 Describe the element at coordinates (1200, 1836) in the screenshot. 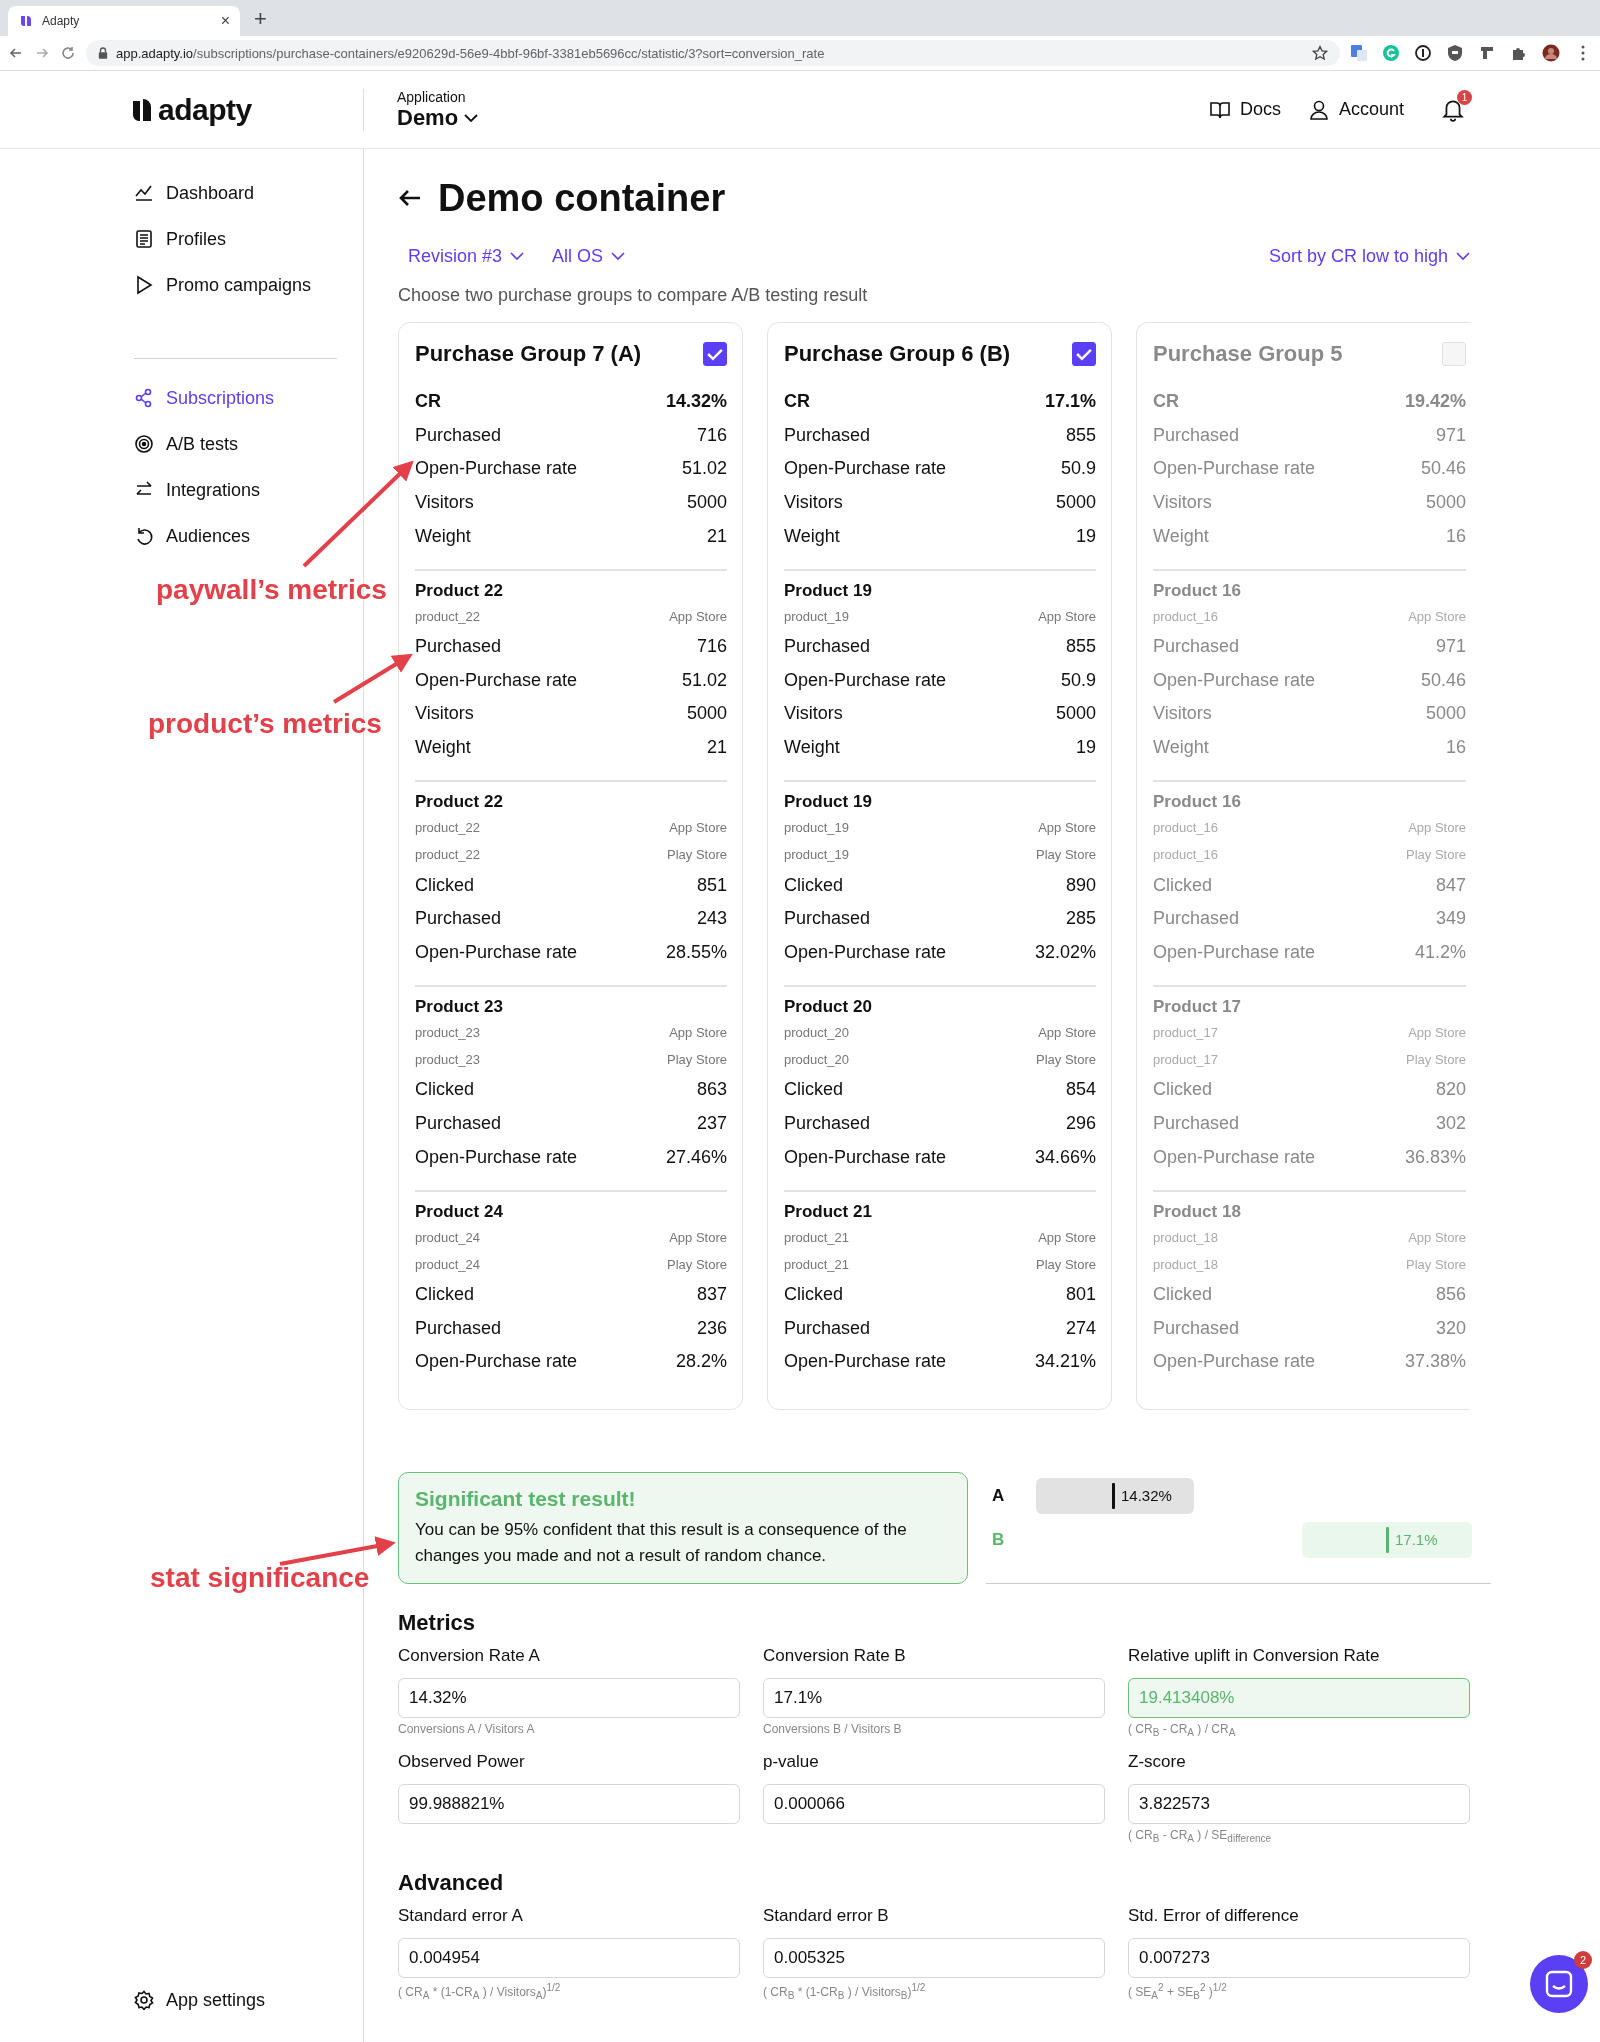

I see `formula-text: ( CR$_{B}$ - CR$_{A}$ ) / SE$_{difference}$` at that location.